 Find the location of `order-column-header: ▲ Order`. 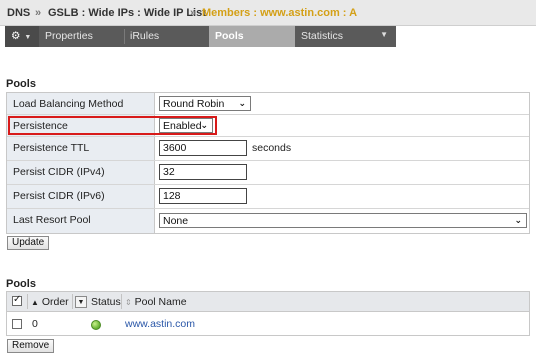

order-column-header: ▲ Order is located at coordinates (50, 301).